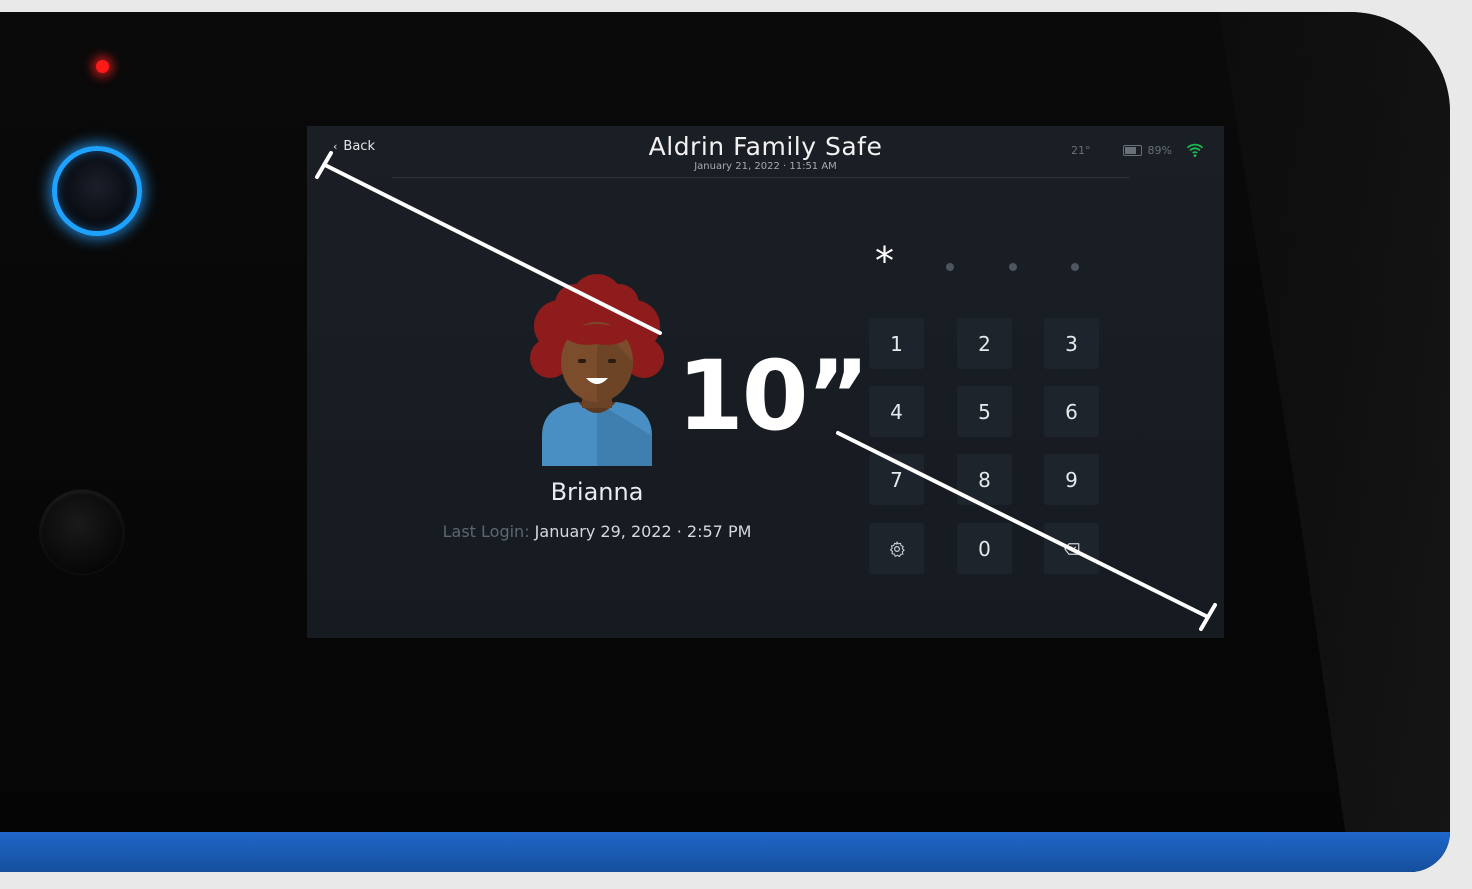 The height and width of the screenshot is (889, 1472). What do you see at coordinates (102, 66) in the screenshot?
I see `status-led` at bounding box center [102, 66].